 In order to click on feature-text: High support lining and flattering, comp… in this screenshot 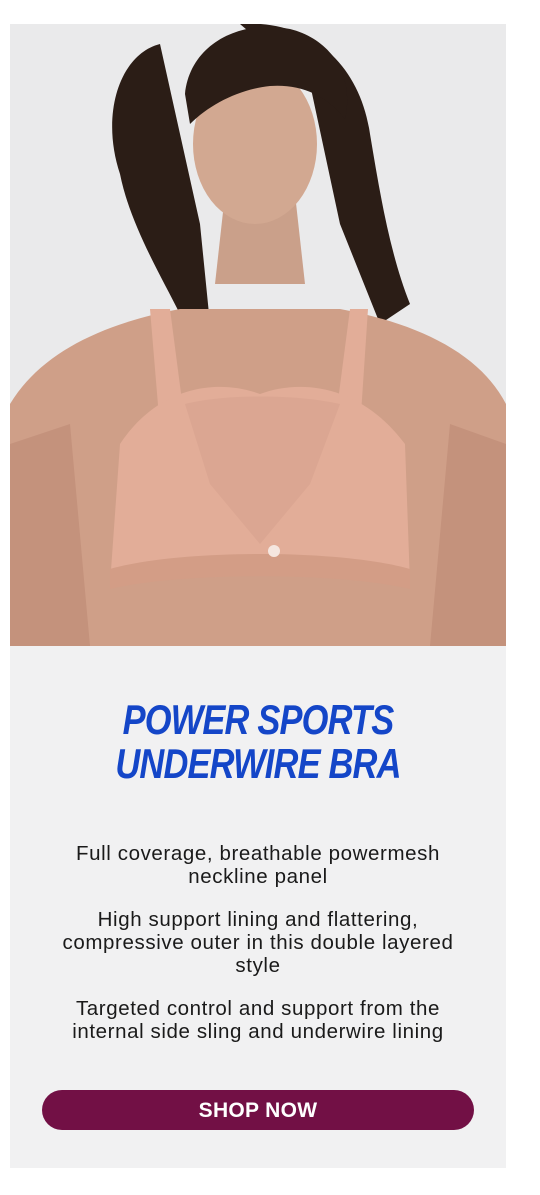, I will do `click(258, 942)`.